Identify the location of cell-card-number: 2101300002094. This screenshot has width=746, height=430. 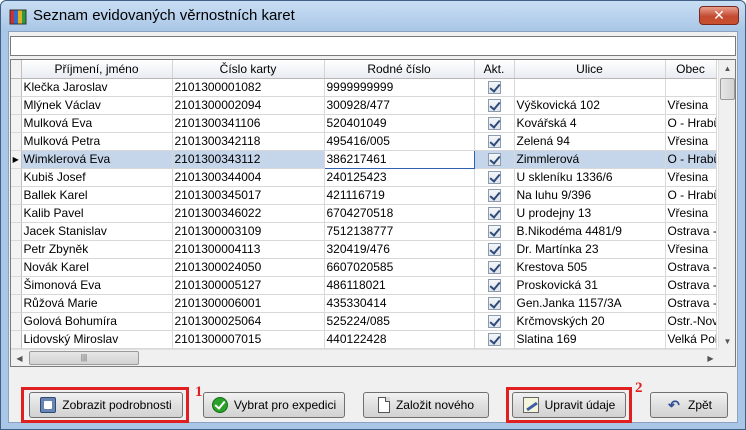
(248, 105).